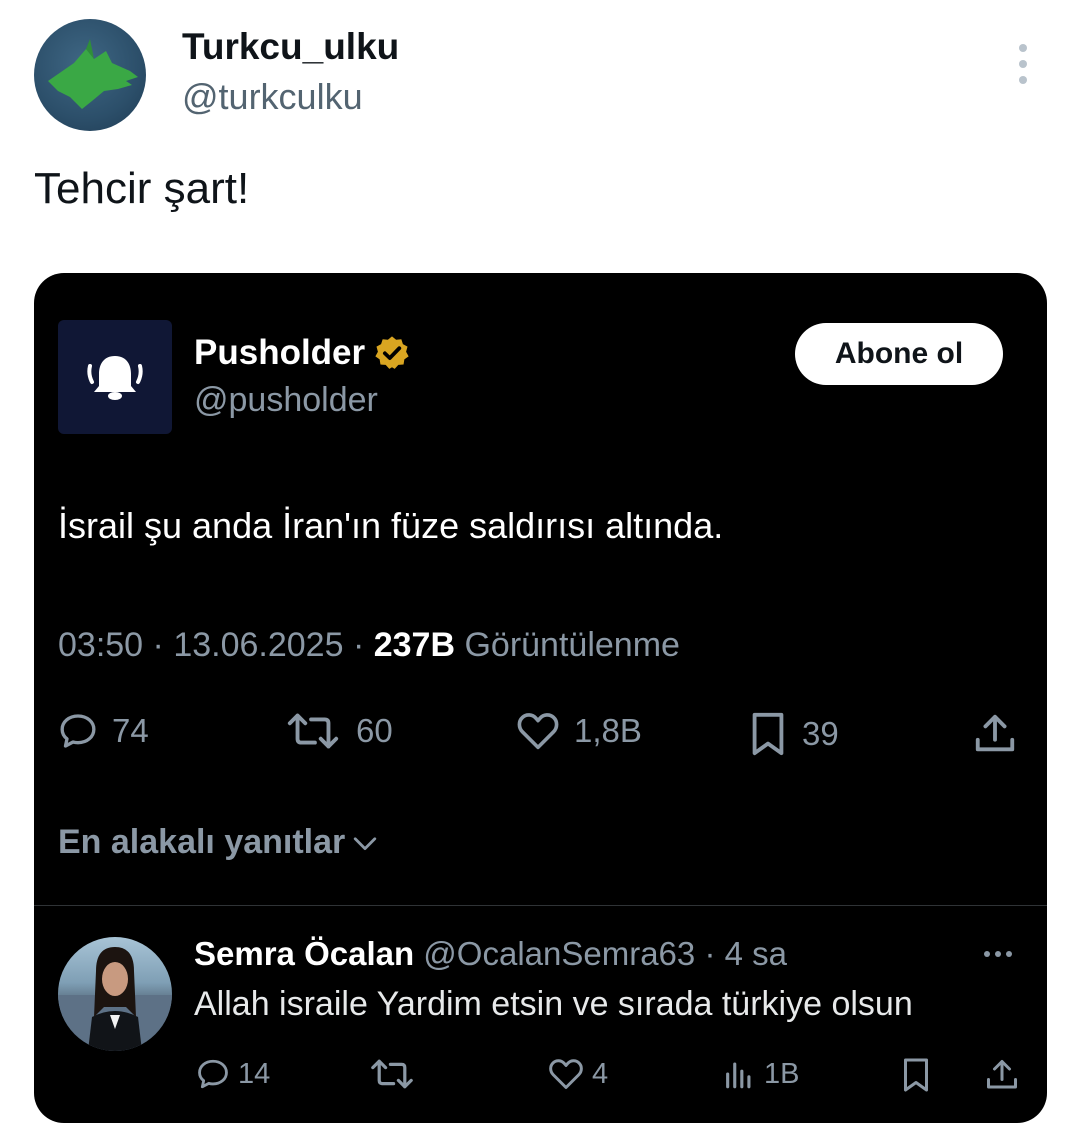  What do you see at coordinates (820, 733) in the screenshot?
I see `bookmark-count: 39` at bounding box center [820, 733].